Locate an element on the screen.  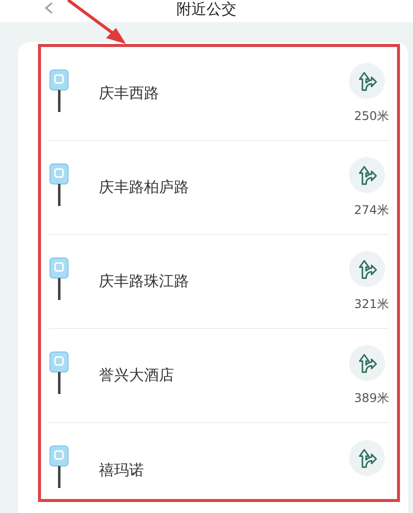
distance-label: 274米 is located at coordinates (371, 210).